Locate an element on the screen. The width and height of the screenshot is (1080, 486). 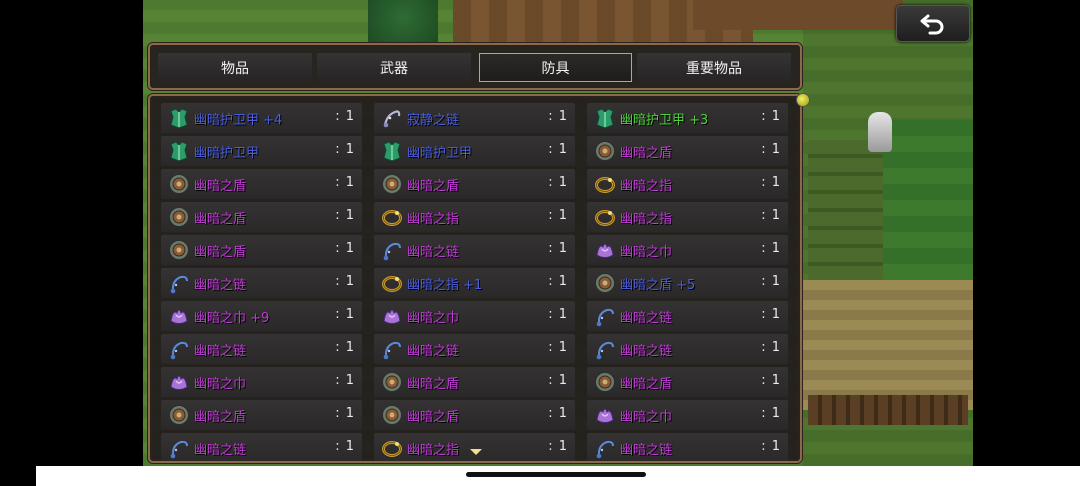
item-slot: 幽暗之指 +1 : 1 is located at coordinates (474, 283).